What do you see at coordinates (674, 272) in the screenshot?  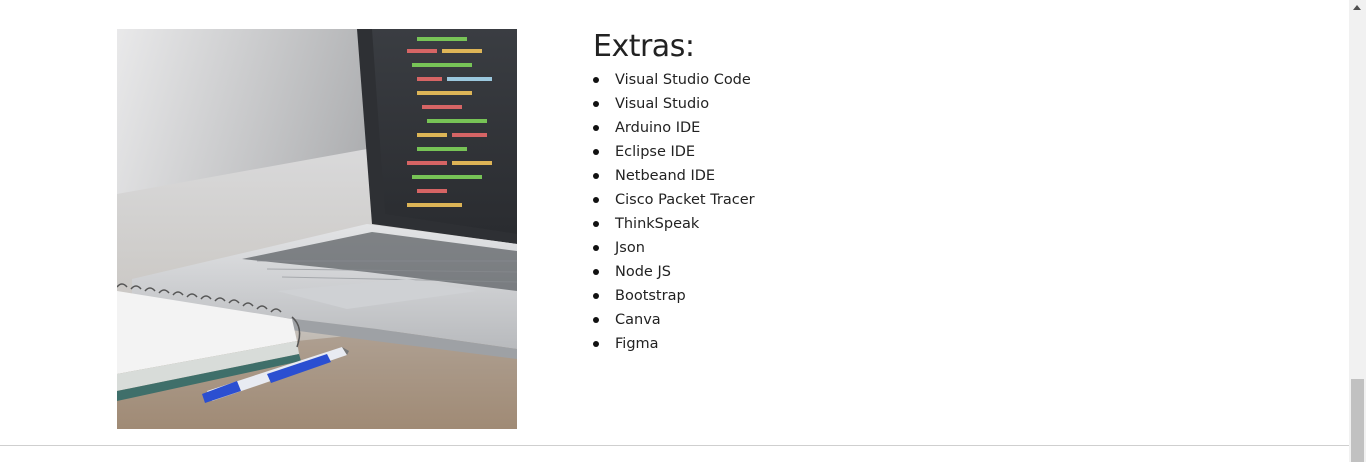 I see `list-item: Node JS` at bounding box center [674, 272].